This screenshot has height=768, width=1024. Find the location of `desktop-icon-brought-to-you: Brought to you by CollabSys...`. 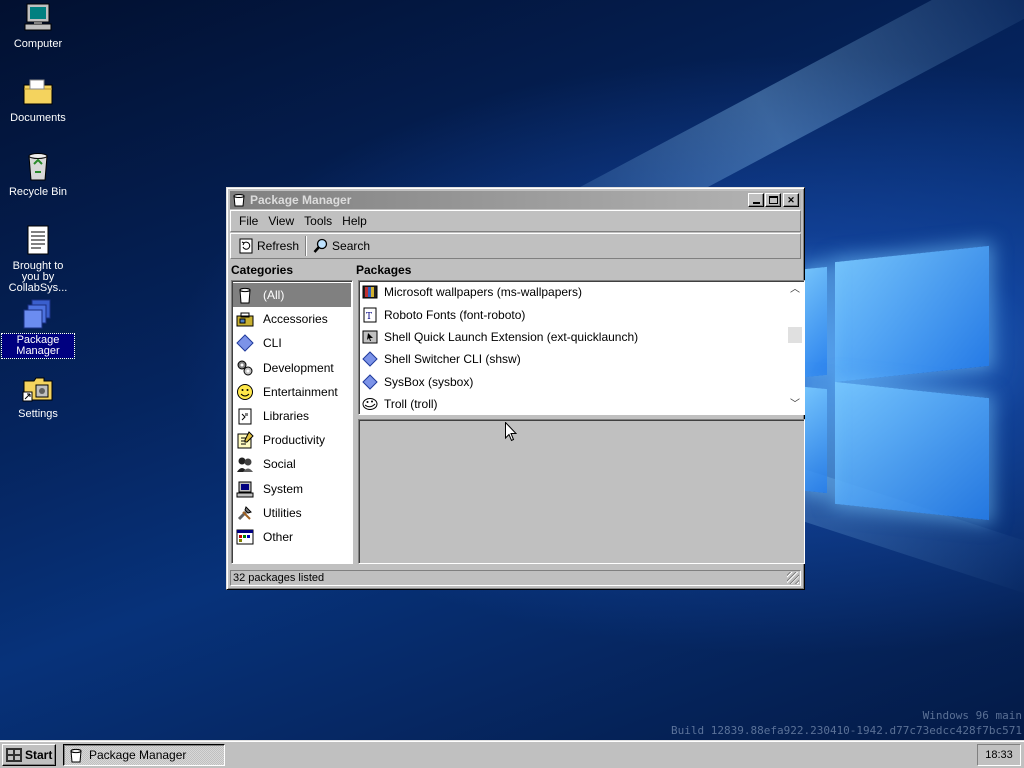

desktop-icon-brought-to-you: Brought to you by CollabSys... is located at coordinates (38, 259).